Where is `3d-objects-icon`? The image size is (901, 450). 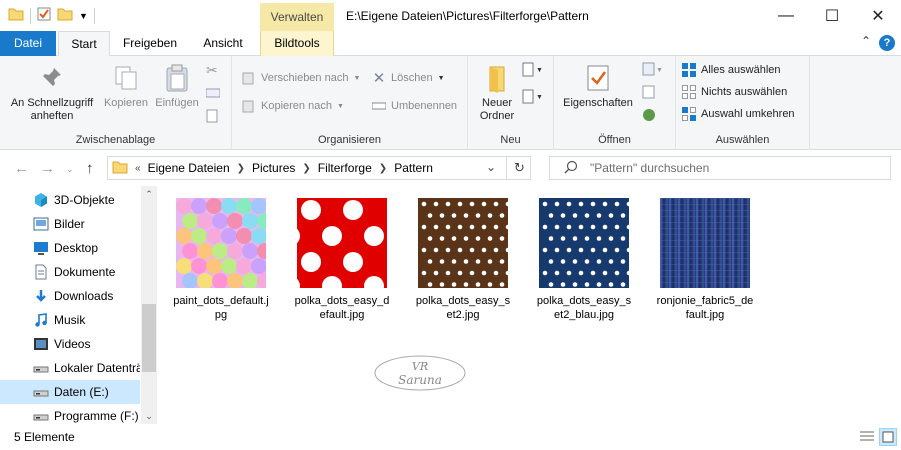 3d-objects-icon is located at coordinates (41, 200).